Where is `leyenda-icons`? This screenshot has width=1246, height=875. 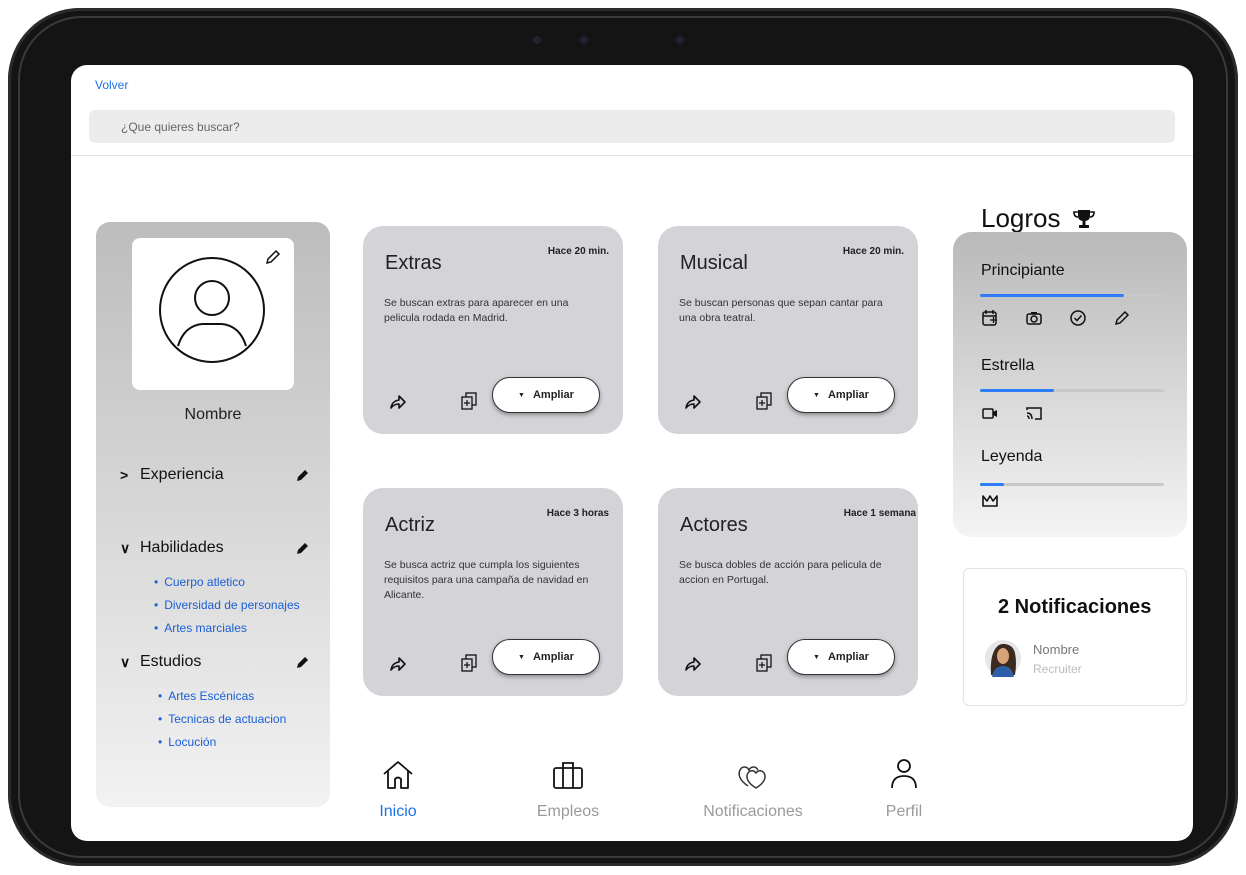 leyenda-icons is located at coordinates (990, 501).